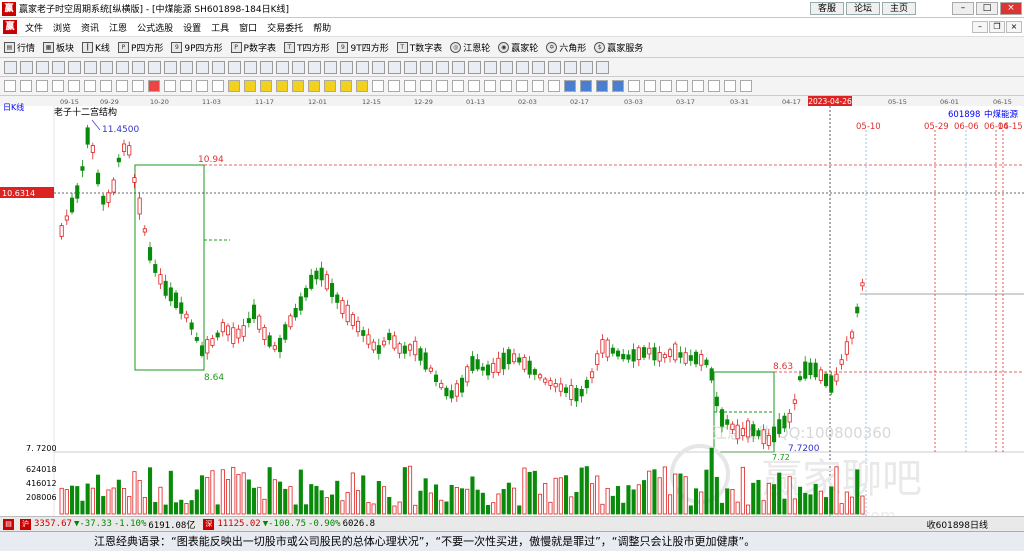  Describe the element at coordinates (566, 47) in the screenshot. I see `toolbar-hexagon: ✡ 六角形` at that location.